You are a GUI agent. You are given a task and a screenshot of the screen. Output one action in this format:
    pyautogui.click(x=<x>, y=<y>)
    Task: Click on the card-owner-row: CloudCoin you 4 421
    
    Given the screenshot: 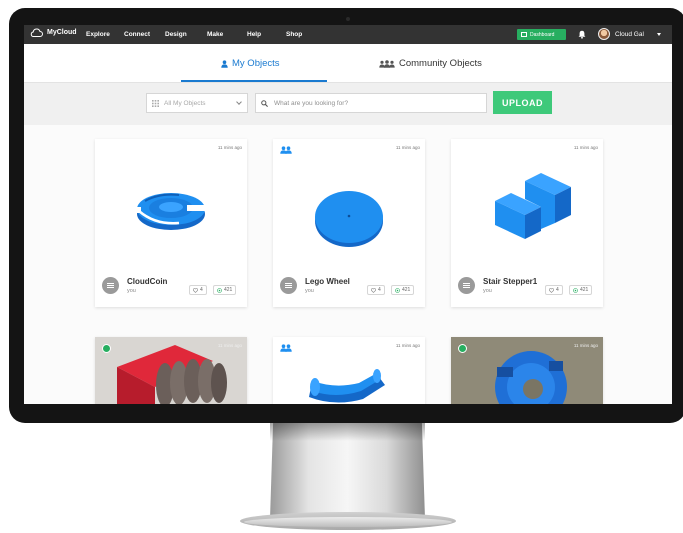 What is the action you would take?
    pyautogui.click(x=172, y=285)
    